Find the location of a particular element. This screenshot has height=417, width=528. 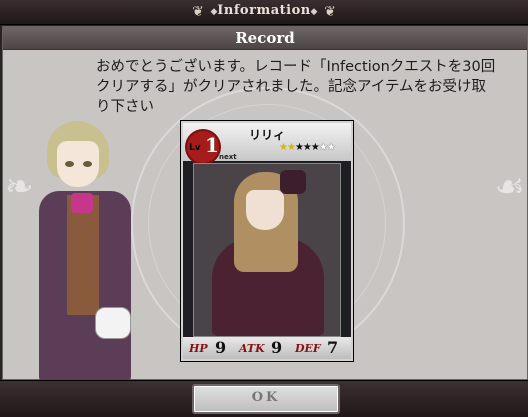

card-header: リリィ ★★★★★★★ Lv 1 next is located at coordinates (267, 143).